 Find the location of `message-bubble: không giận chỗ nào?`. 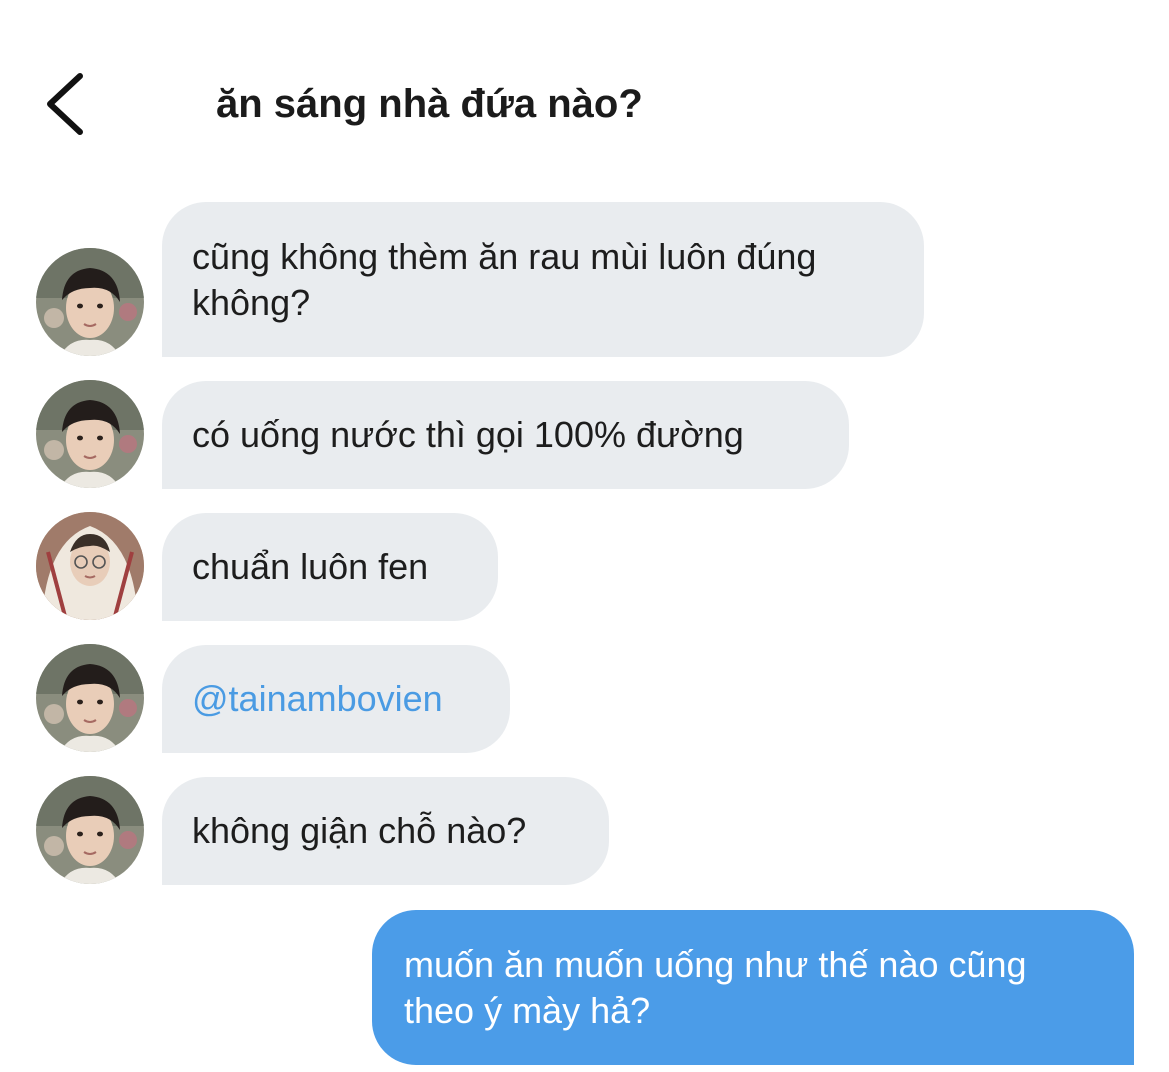

message-bubble: không giận chỗ nào? is located at coordinates (385, 831).